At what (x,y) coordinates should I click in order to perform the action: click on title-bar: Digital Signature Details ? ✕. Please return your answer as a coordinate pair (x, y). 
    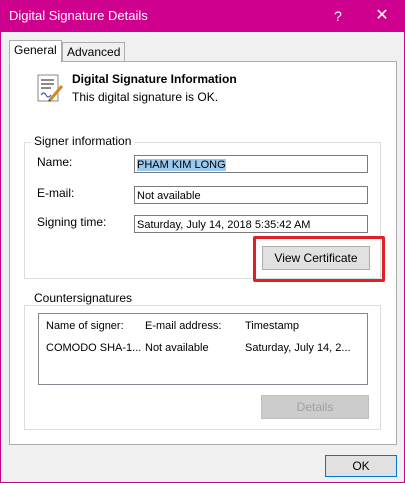
    Looking at the image, I should click on (202, 16).